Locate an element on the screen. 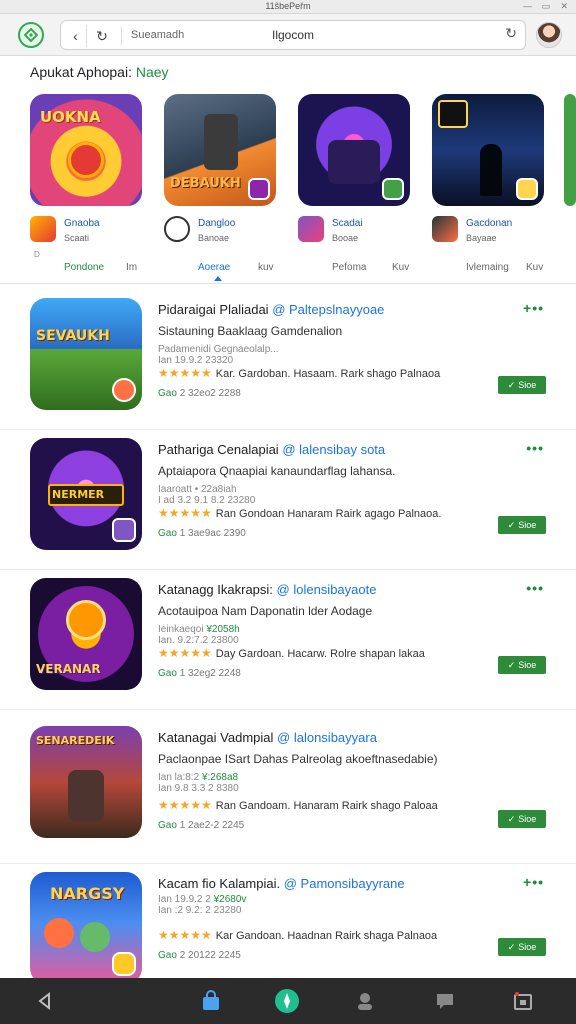 Image resolution: width=576 pixels, height=1024 pixels. app-name: Pidaraigai Plaliadai is located at coordinates (213, 309).